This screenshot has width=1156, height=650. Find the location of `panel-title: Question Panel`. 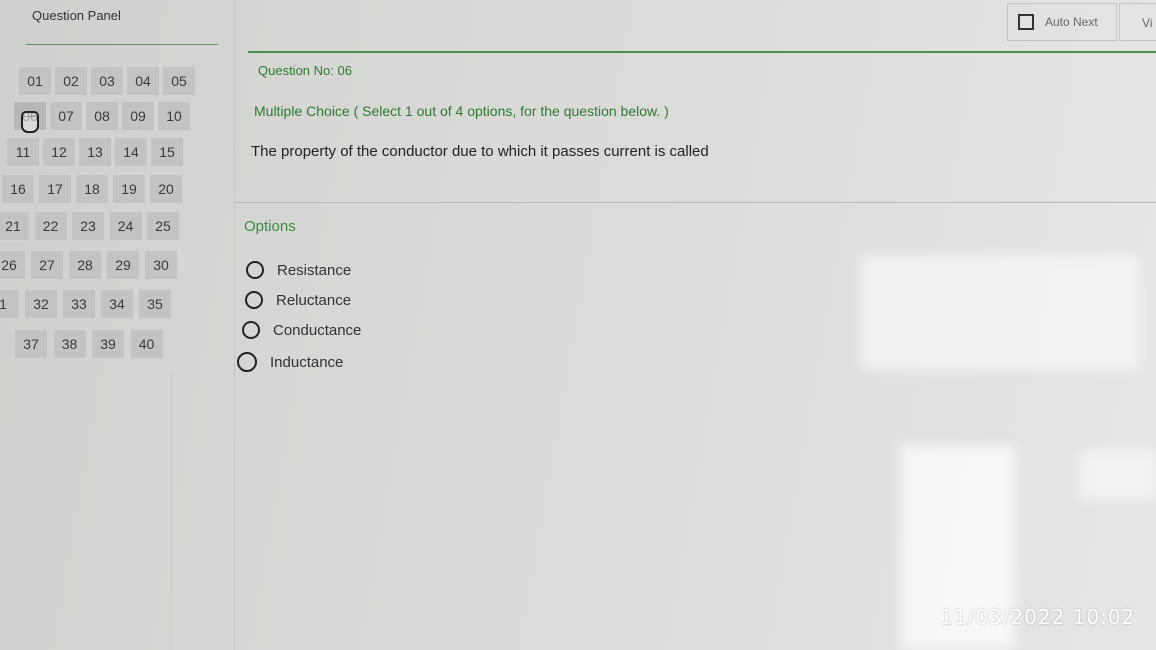

panel-title: Question Panel is located at coordinates (76, 15).